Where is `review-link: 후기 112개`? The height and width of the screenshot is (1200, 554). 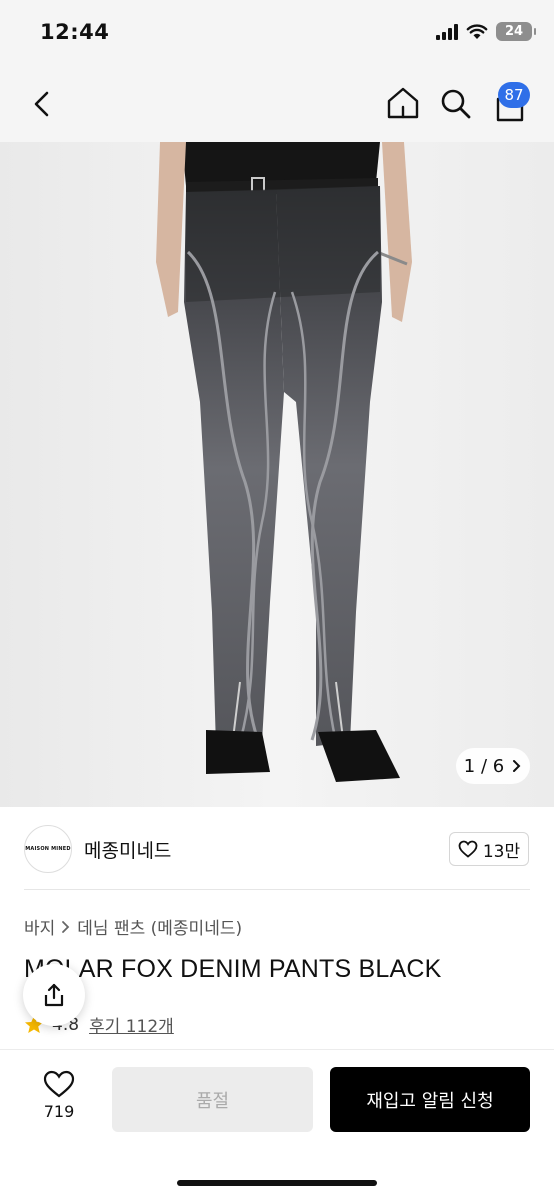 review-link: 후기 112개 is located at coordinates (131, 1024).